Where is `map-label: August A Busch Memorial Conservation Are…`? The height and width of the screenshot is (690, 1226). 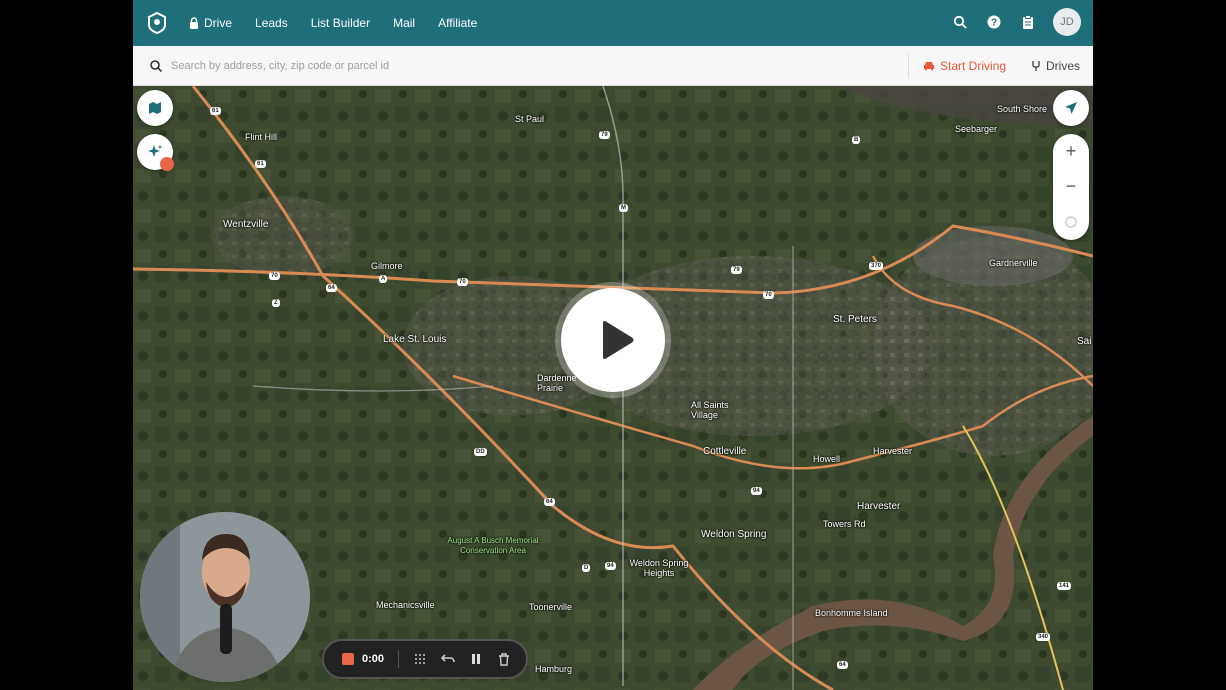
map-label: August A Busch Memorial Conservation Are… is located at coordinates (493, 545).